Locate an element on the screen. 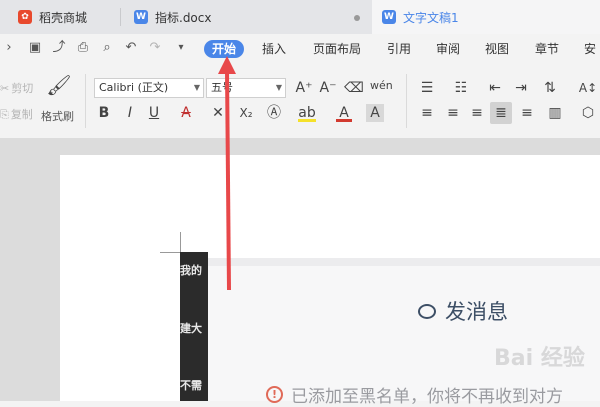  annotation-arrow is located at coordinates (227, 173).